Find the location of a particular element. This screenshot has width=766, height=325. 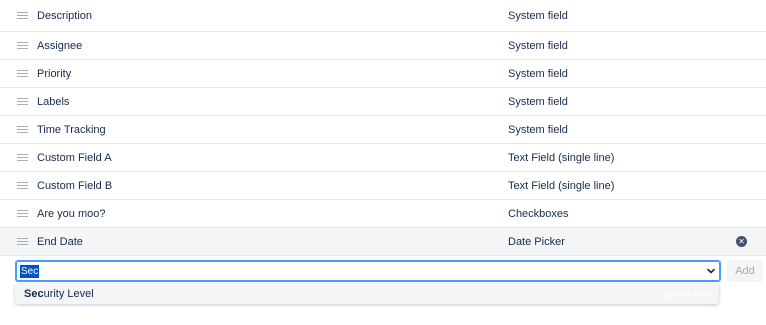

field-name: Priority is located at coordinates (54, 73).